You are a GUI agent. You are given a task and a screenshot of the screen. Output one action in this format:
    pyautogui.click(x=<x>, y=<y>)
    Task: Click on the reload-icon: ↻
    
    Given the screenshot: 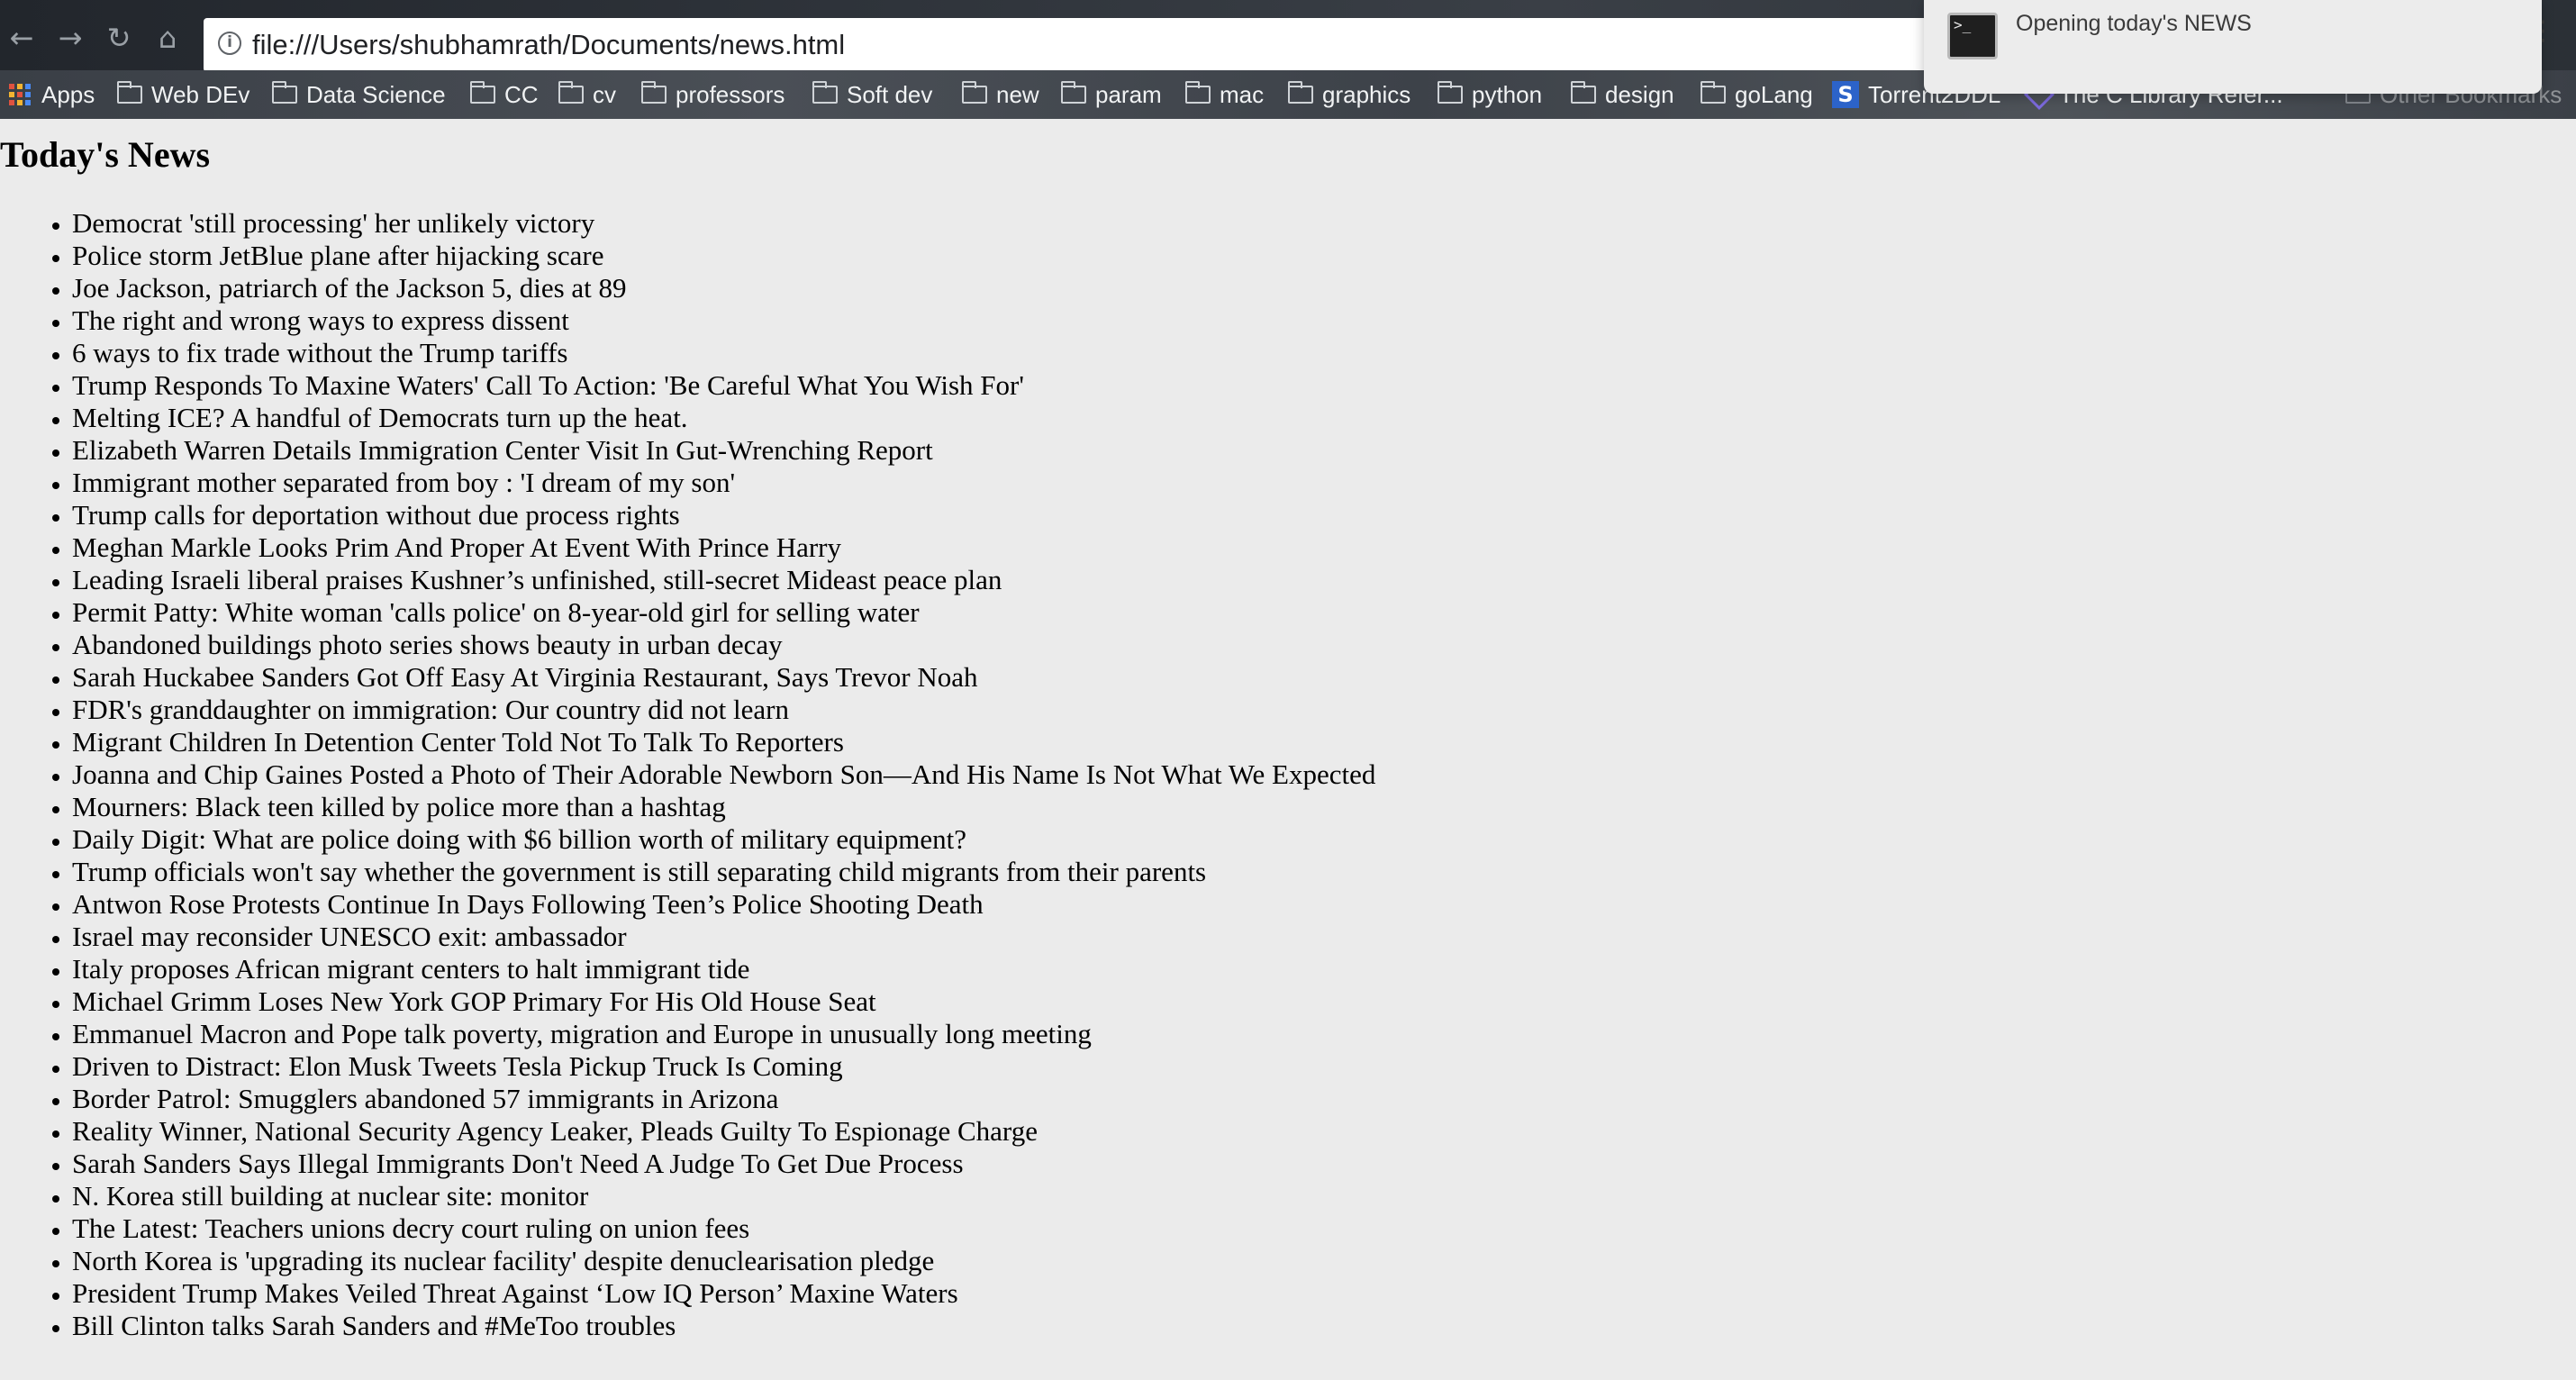 What is the action you would take?
    pyautogui.click(x=119, y=38)
    